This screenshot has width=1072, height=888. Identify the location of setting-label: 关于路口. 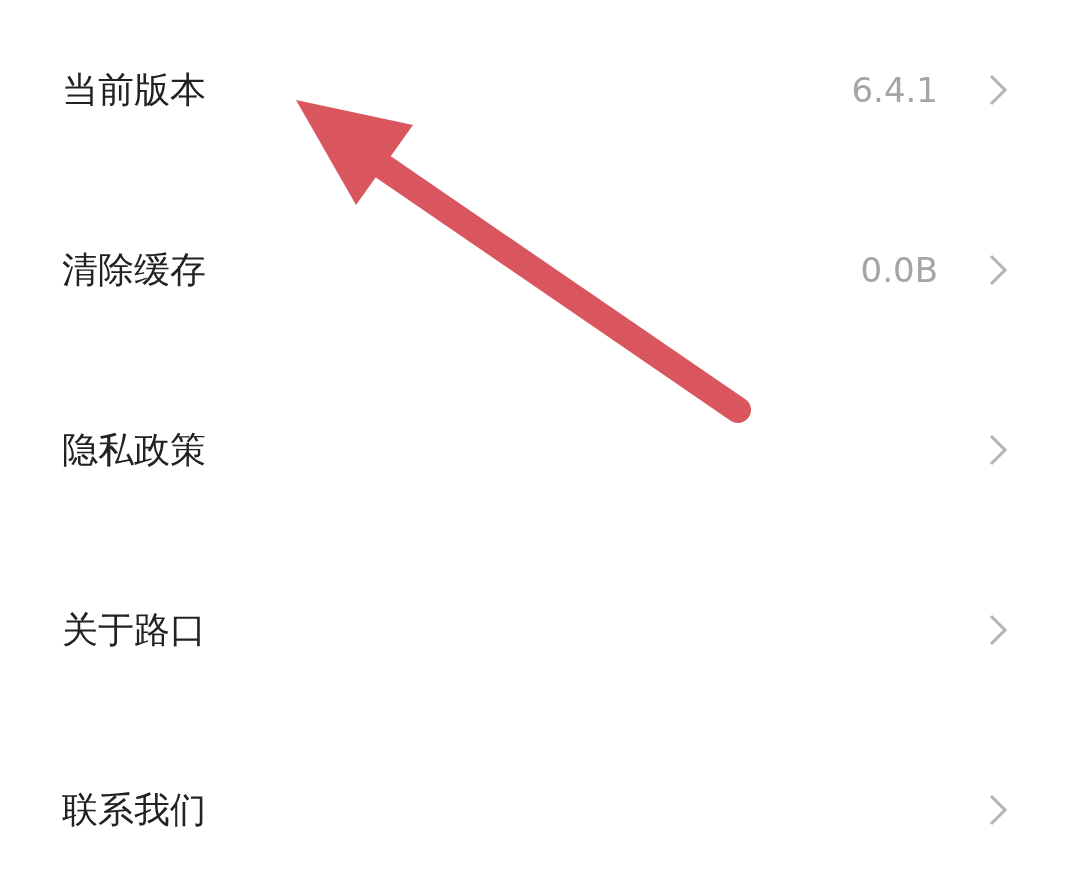
(134, 629).